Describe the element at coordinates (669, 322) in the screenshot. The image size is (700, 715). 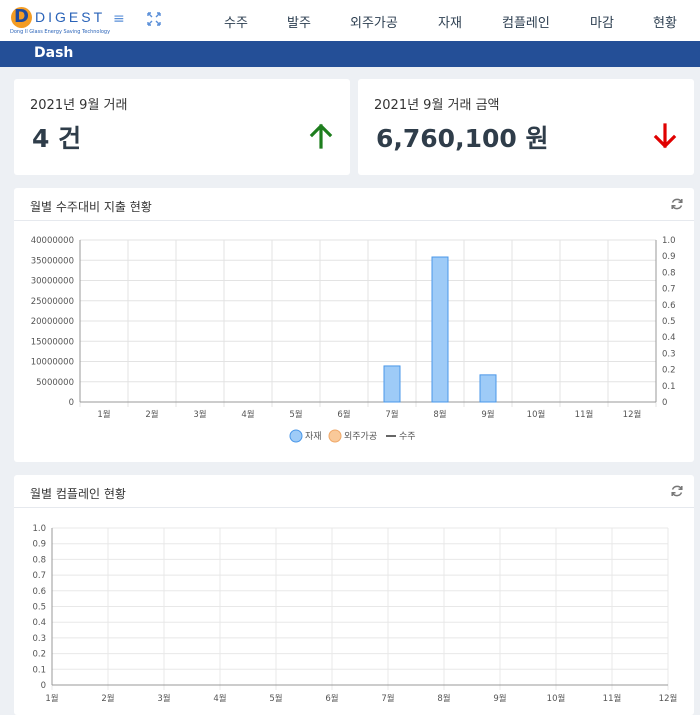
I see `y2-tick-label: 0.5` at that location.